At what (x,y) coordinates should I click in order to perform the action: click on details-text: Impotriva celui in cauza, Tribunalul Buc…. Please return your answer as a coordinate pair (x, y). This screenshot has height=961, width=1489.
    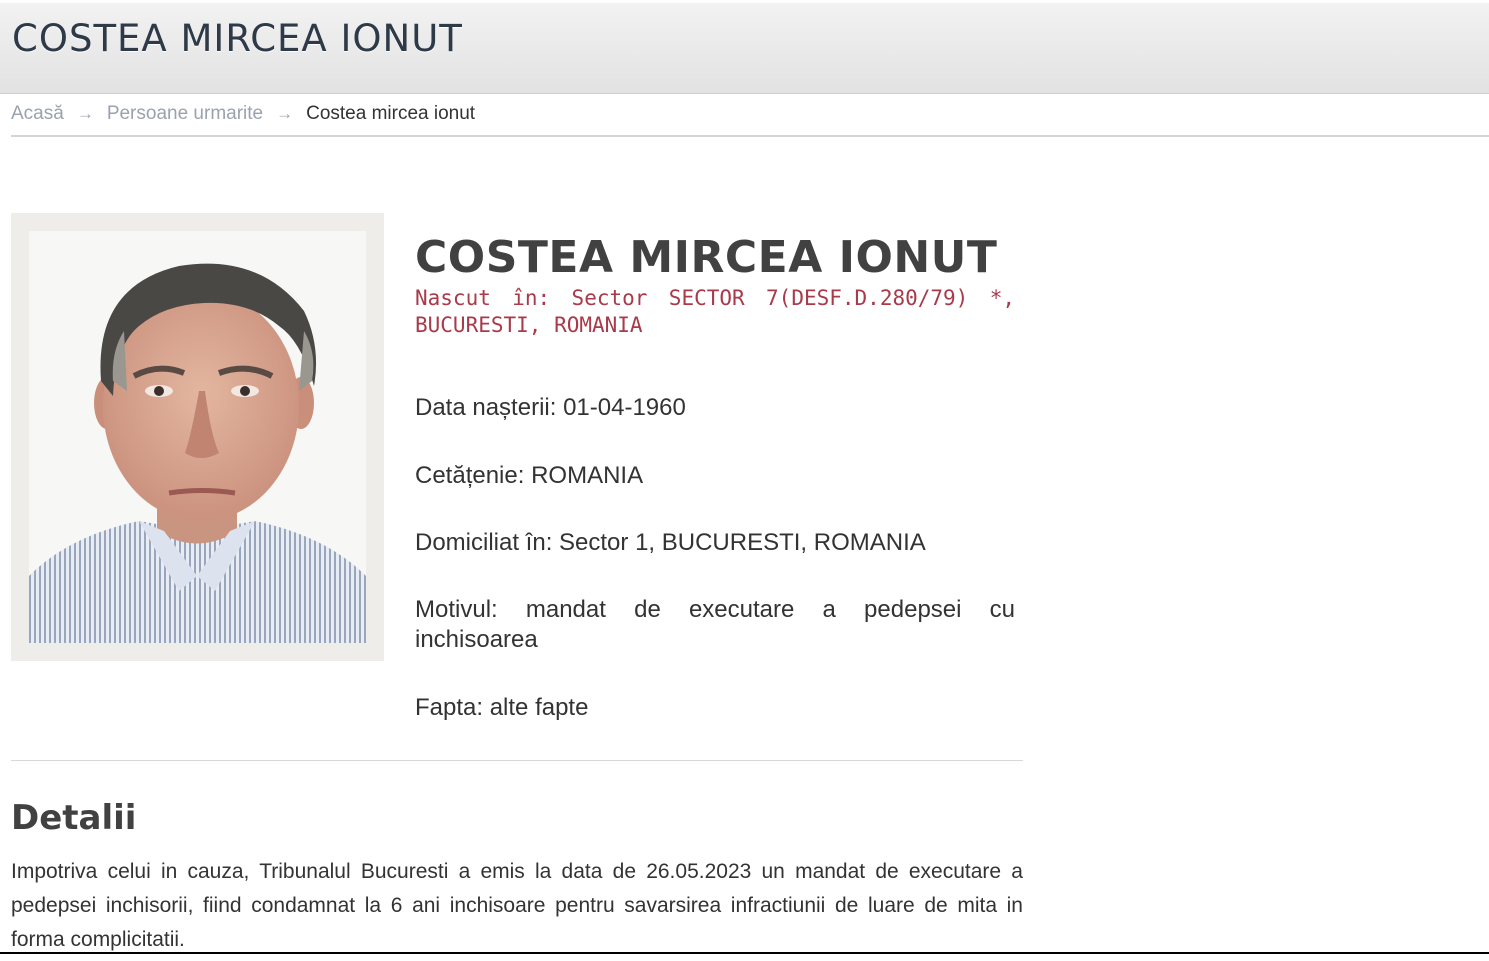
    Looking at the image, I should click on (517, 905).